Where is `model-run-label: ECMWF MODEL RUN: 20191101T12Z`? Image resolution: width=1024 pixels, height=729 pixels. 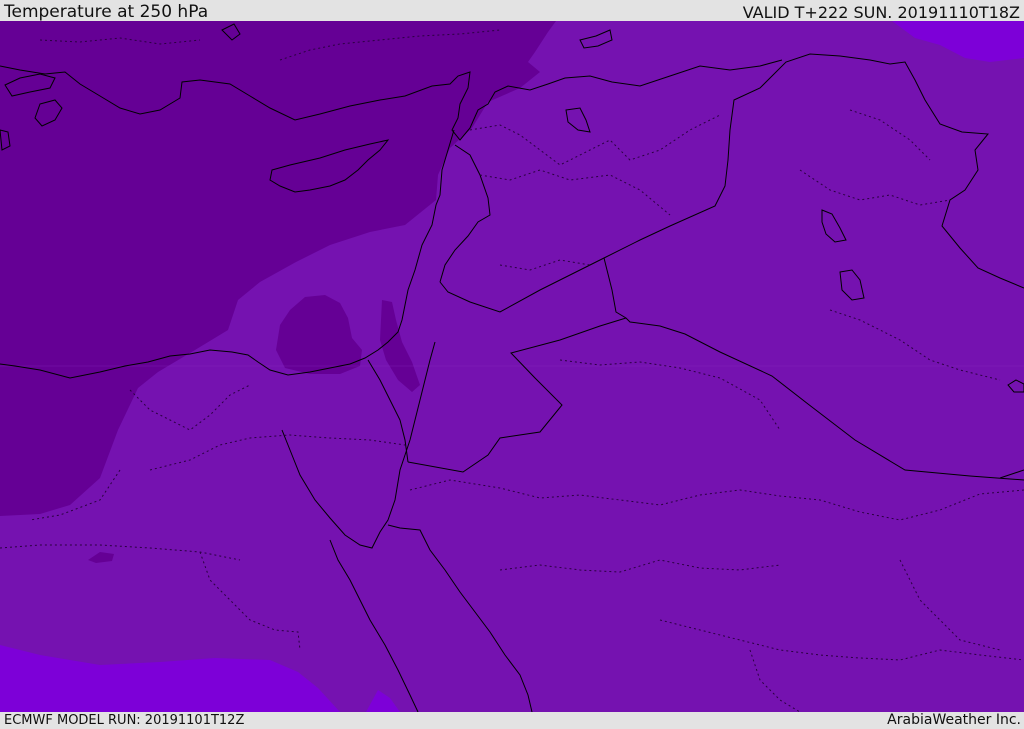 model-run-label: ECMWF MODEL RUN: 20191101T12Z is located at coordinates (124, 720).